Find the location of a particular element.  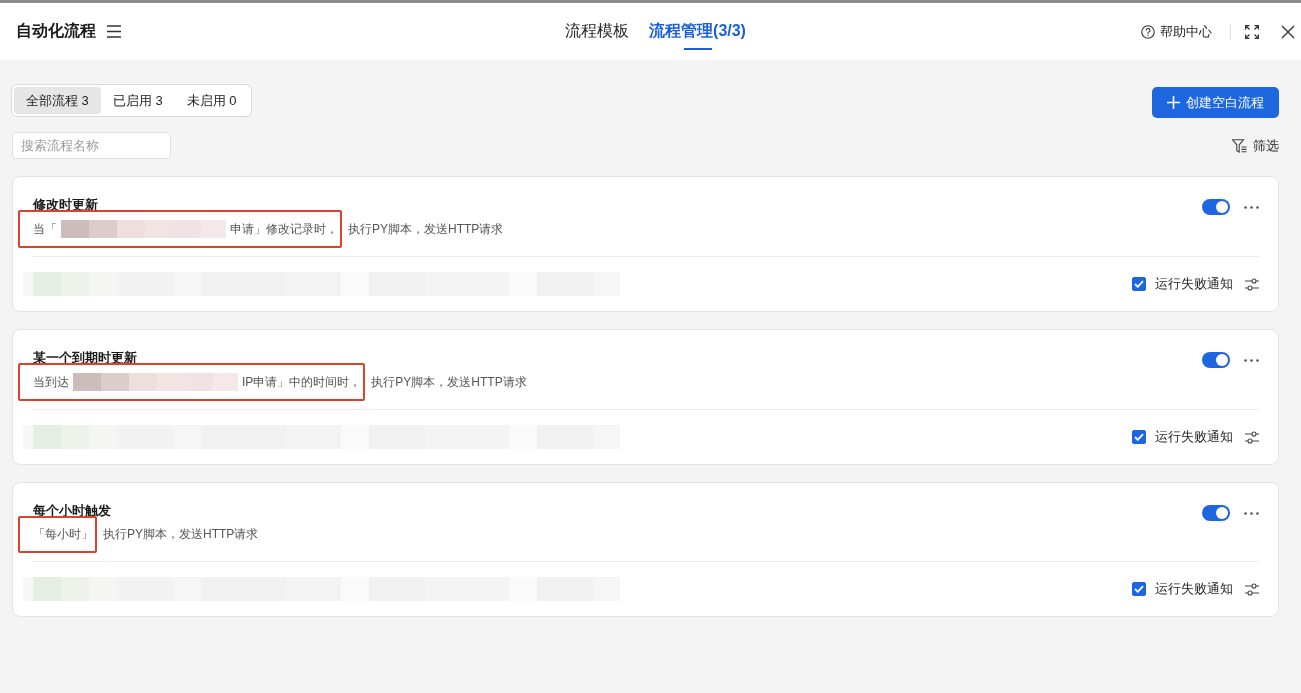

nav-tab: 流程管理(3/3) is located at coordinates (697, 31).